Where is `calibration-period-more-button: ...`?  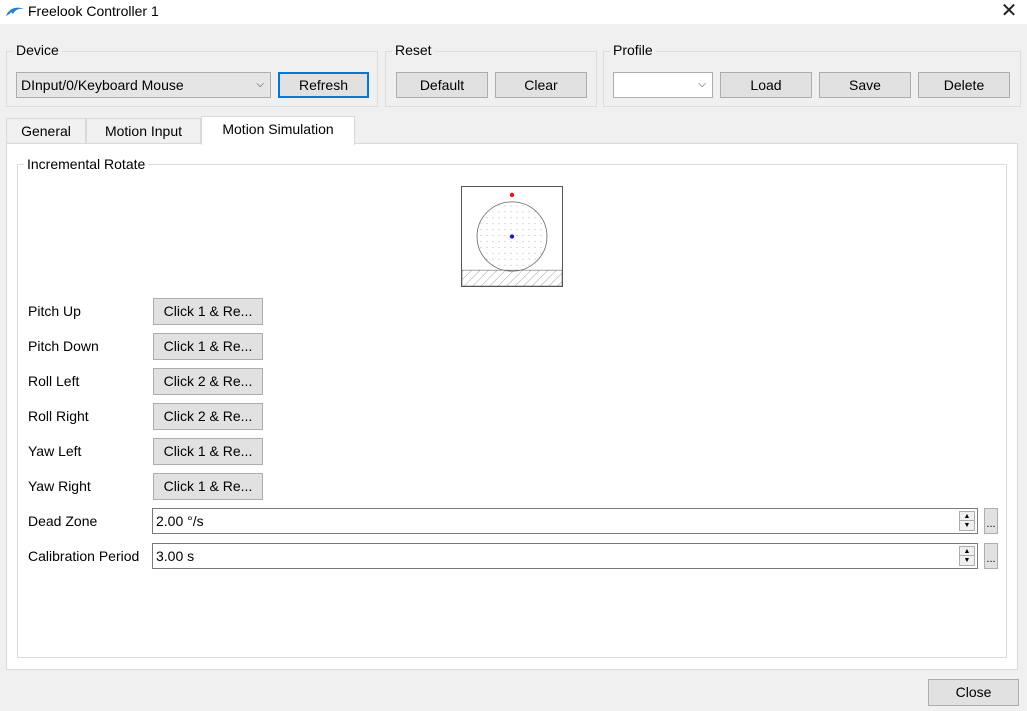
calibration-period-more-button: ... is located at coordinates (991, 556).